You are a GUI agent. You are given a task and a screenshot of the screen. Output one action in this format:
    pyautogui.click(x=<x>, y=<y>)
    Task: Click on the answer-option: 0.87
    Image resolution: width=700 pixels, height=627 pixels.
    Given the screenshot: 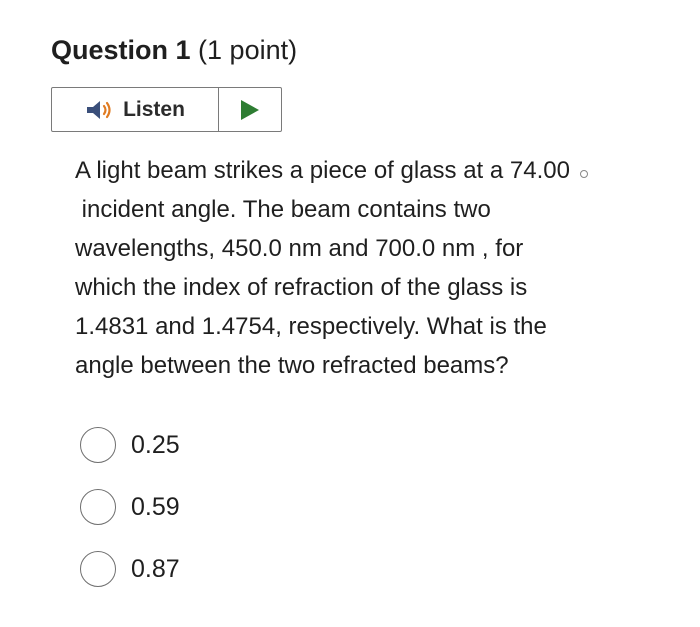 What is the action you would take?
    pyautogui.click(x=130, y=569)
    